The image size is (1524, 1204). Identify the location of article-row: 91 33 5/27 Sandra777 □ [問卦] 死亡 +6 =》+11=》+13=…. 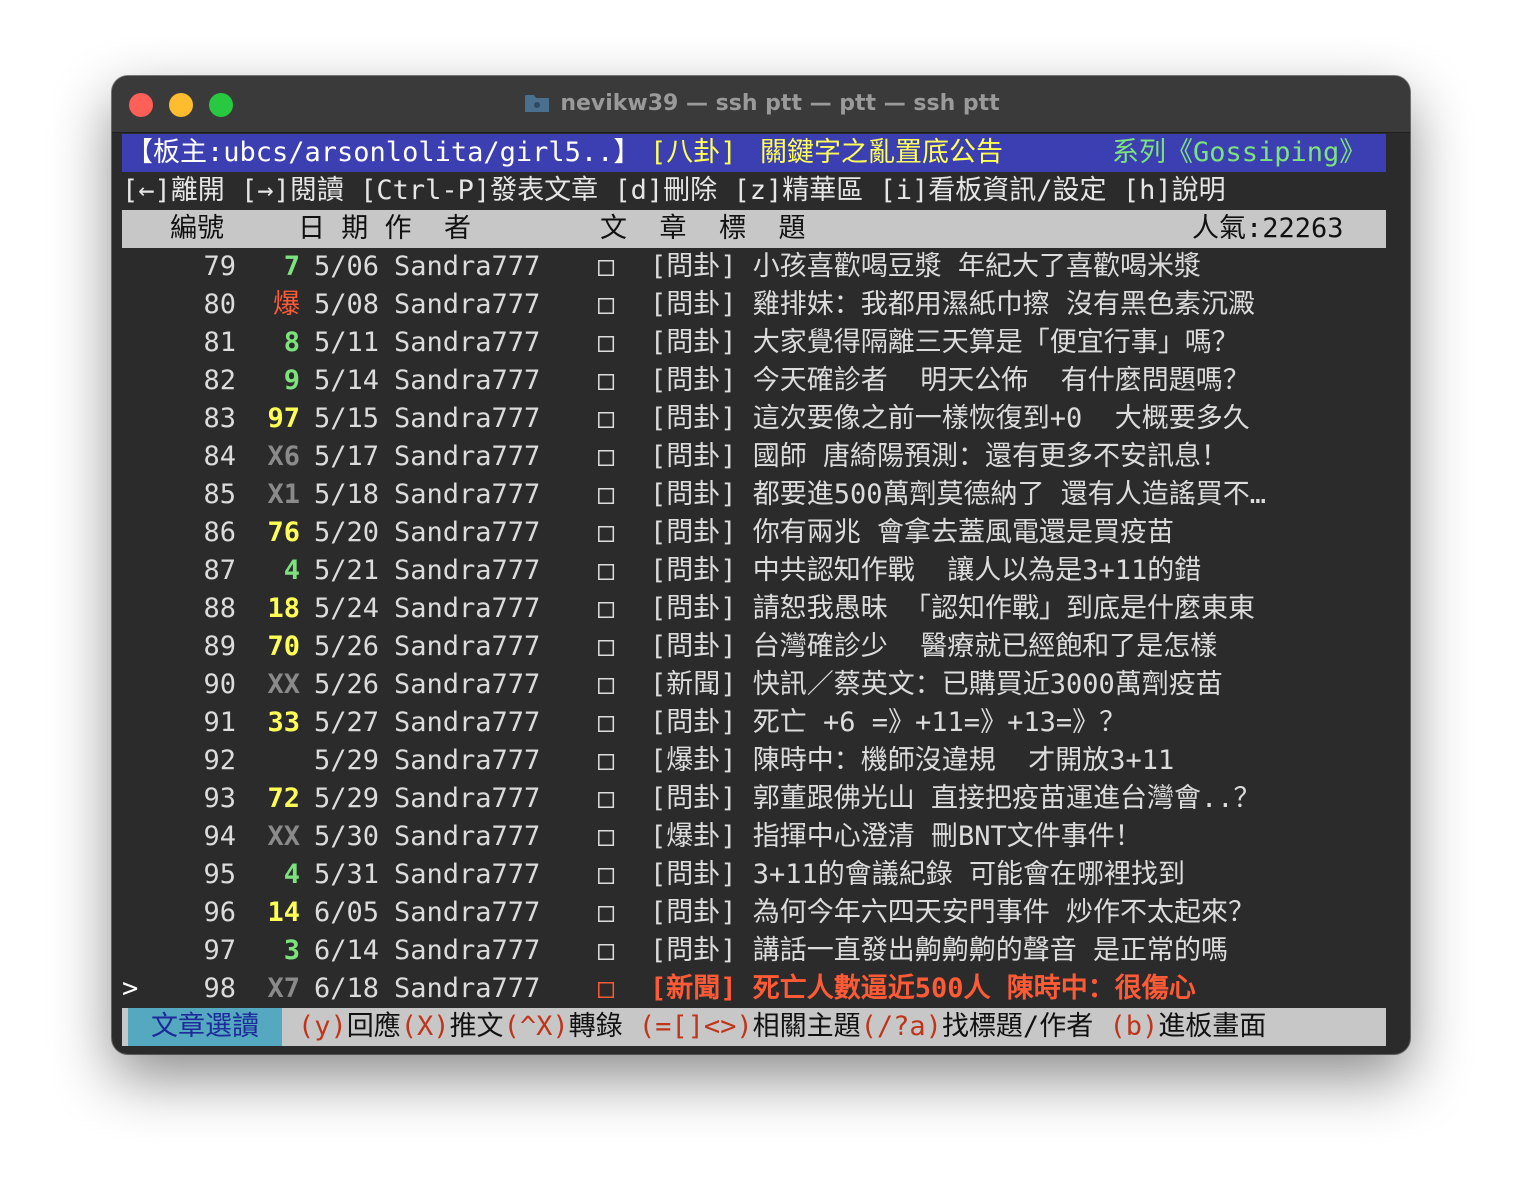
(754, 723).